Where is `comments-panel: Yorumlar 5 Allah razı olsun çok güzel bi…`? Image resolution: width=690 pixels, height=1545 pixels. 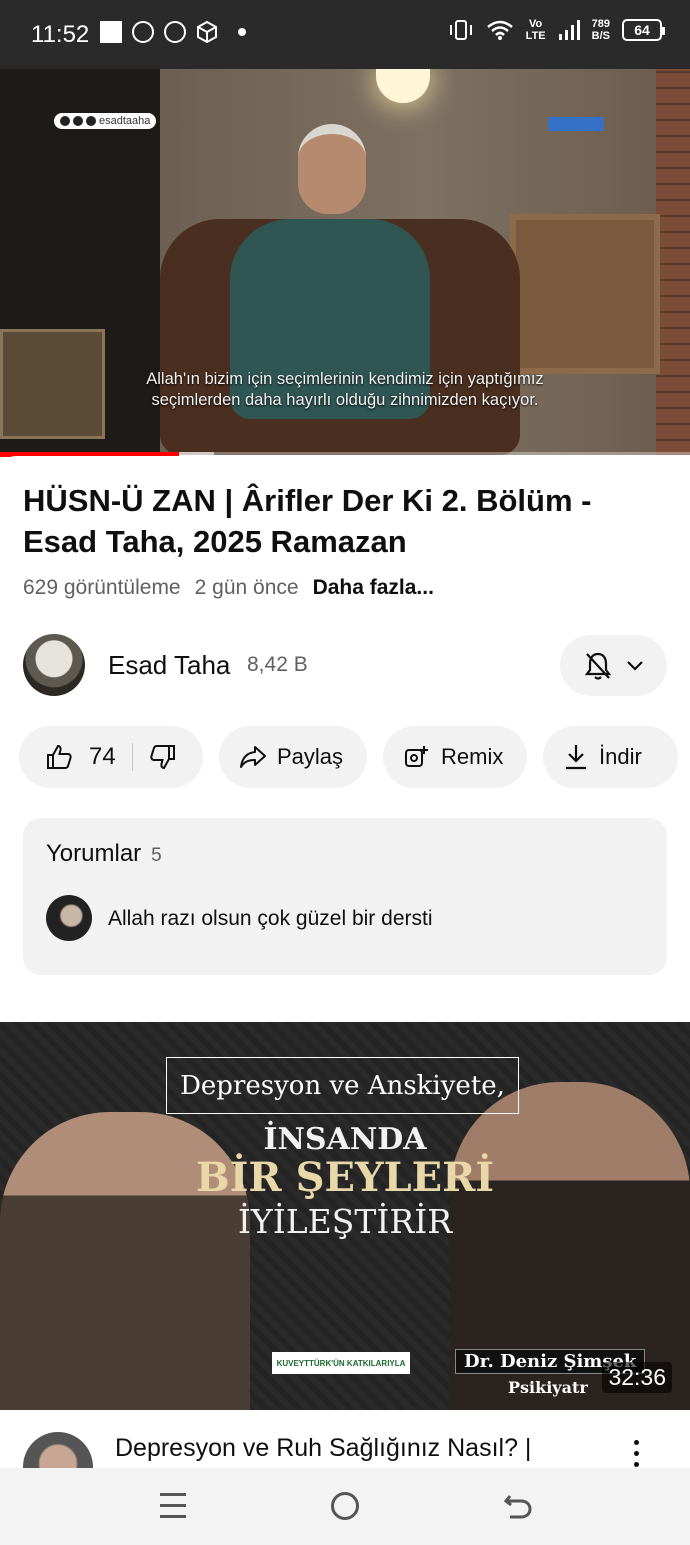 comments-panel: Yorumlar 5 Allah razı olsun çok güzel bi… is located at coordinates (345, 896).